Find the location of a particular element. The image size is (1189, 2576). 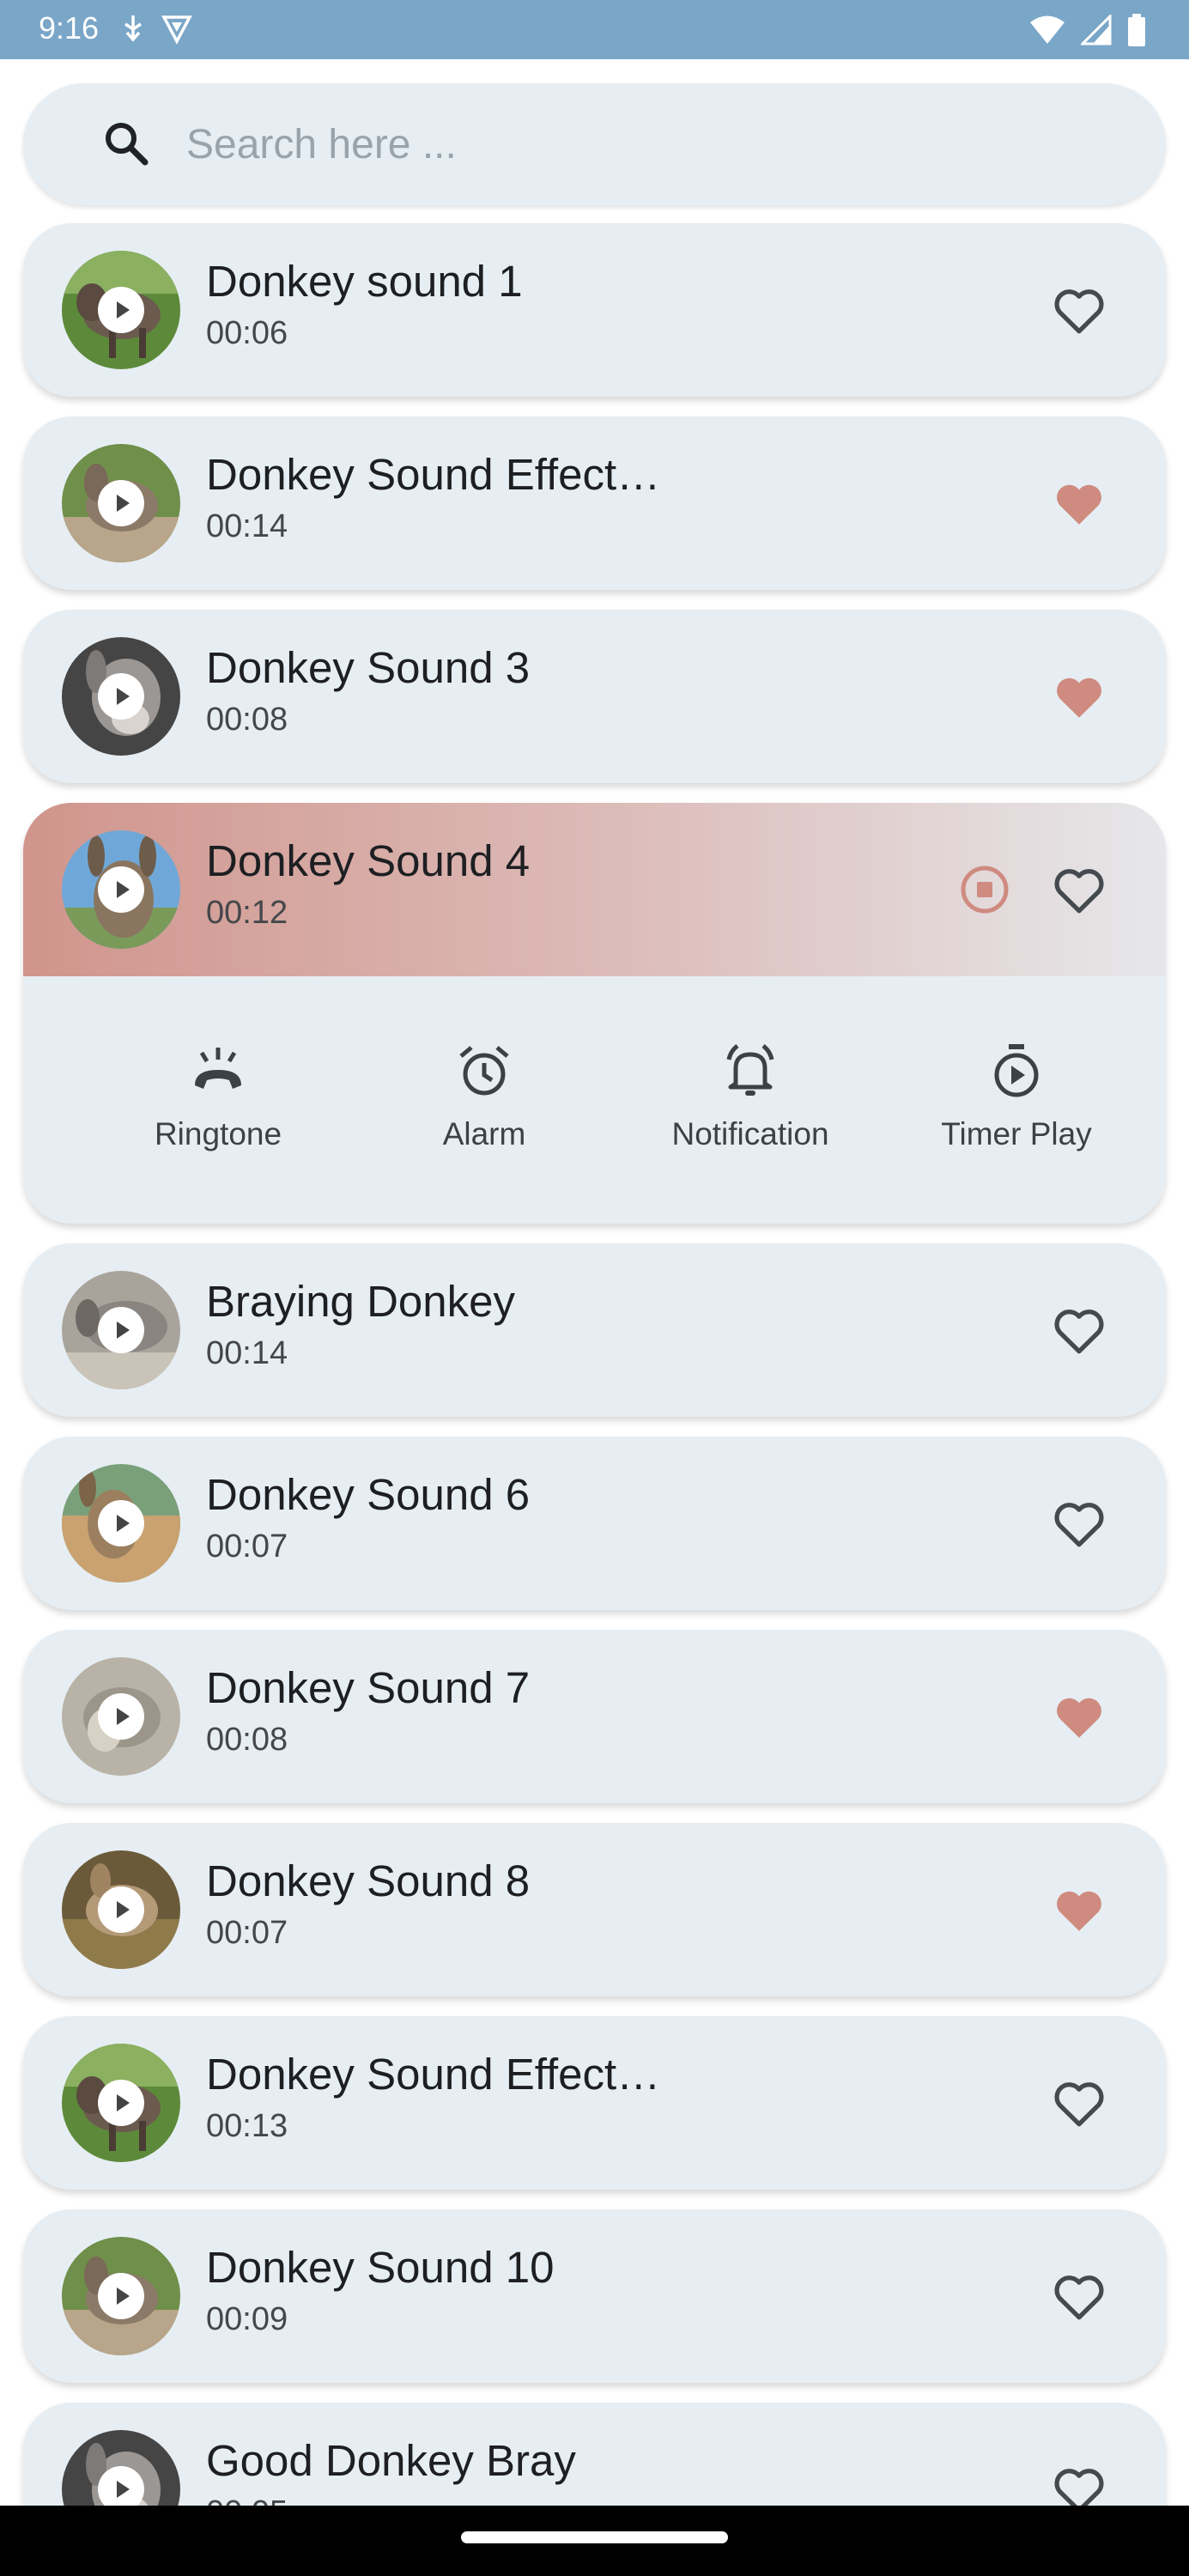

sound-card: Braying Donkey 00:14 is located at coordinates (594, 1330).